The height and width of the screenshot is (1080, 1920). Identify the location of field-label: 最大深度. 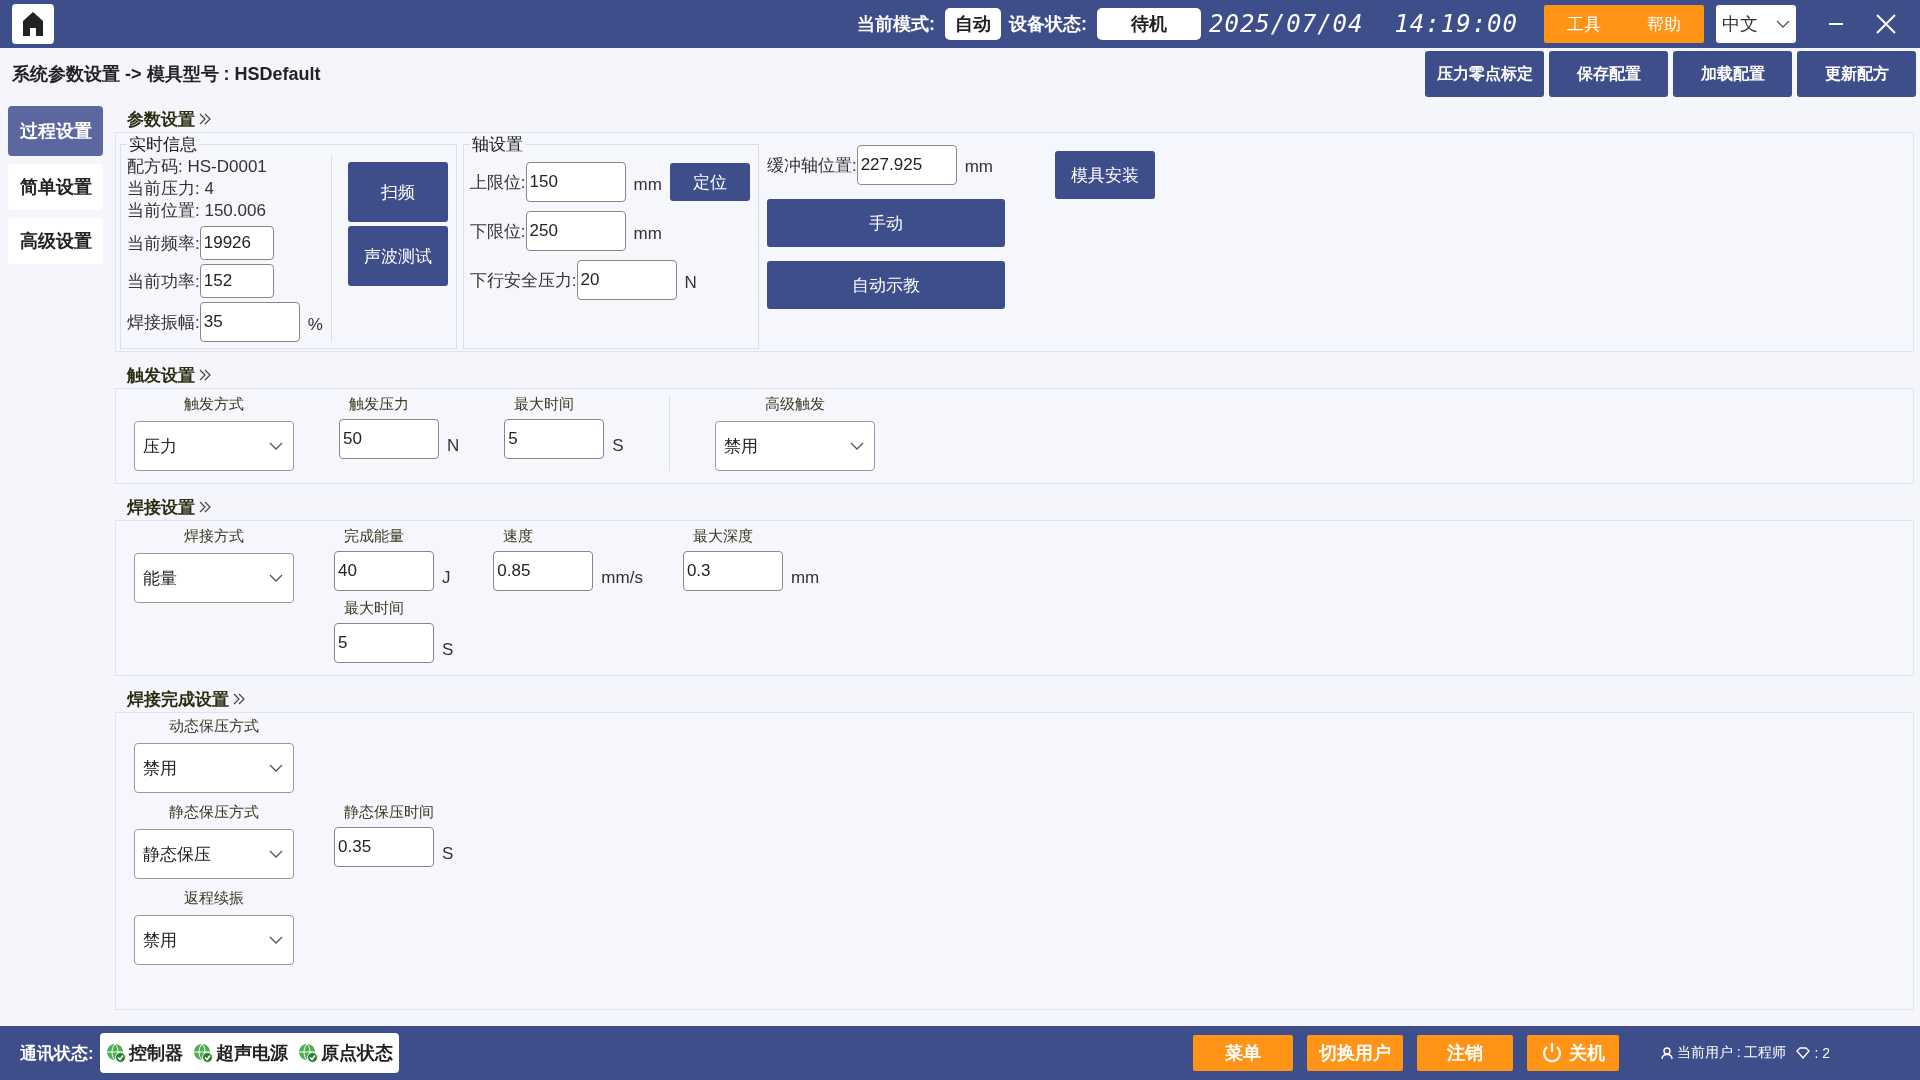
(722, 536).